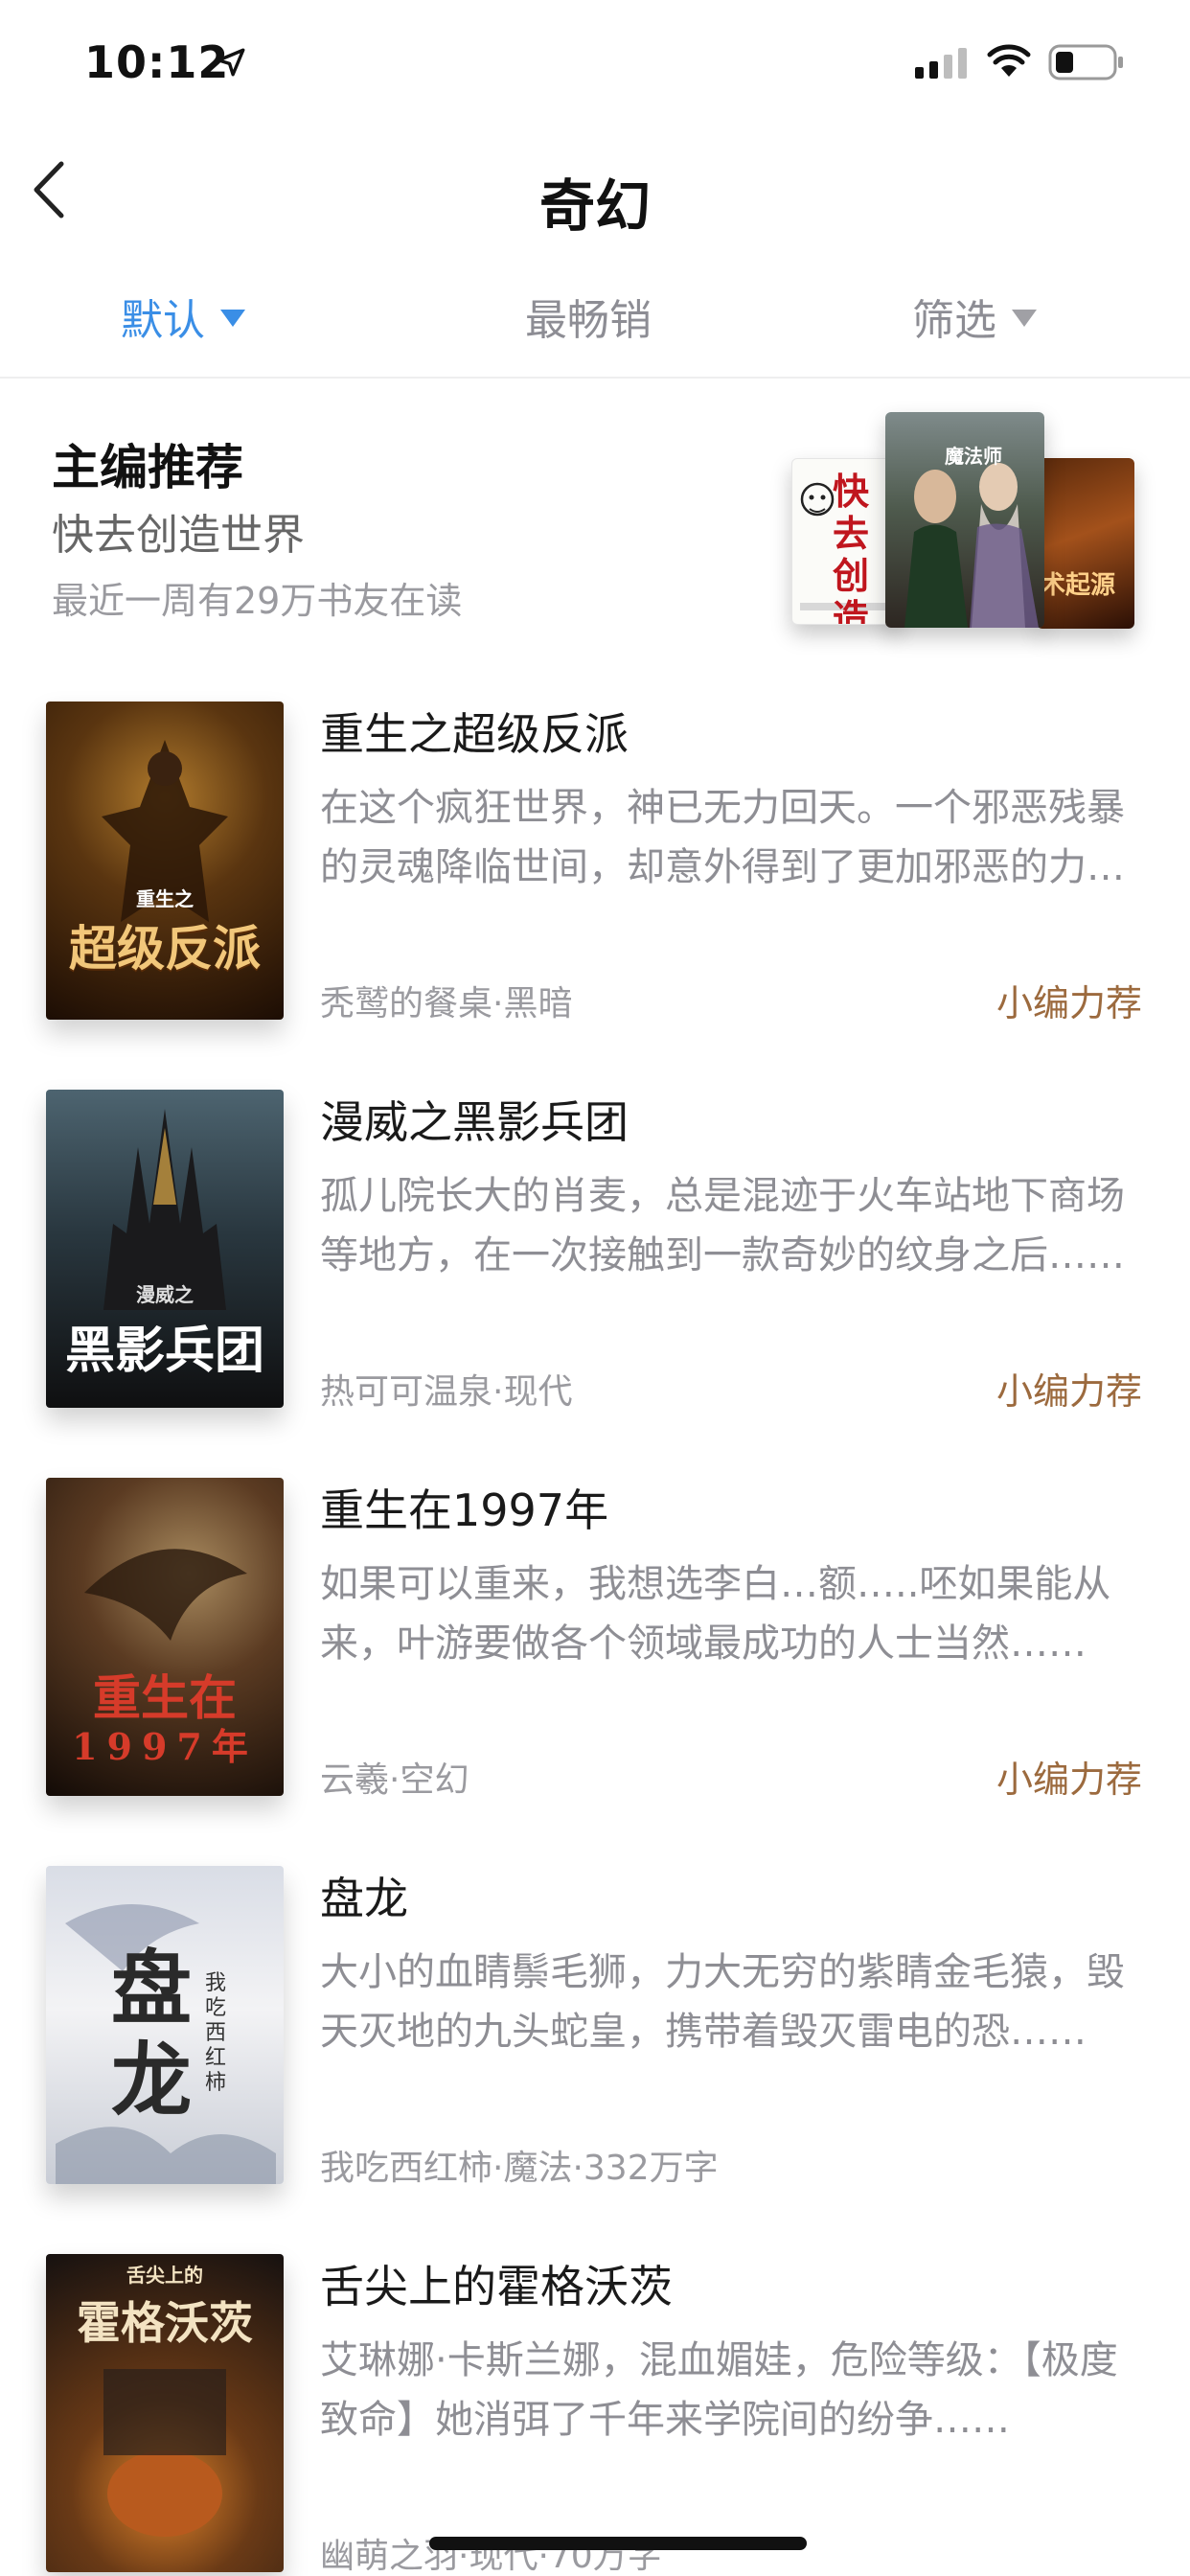 This screenshot has height=2576, width=1190. I want to click on editor-pick-book-title: 快去创造世界, so click(179, 535).